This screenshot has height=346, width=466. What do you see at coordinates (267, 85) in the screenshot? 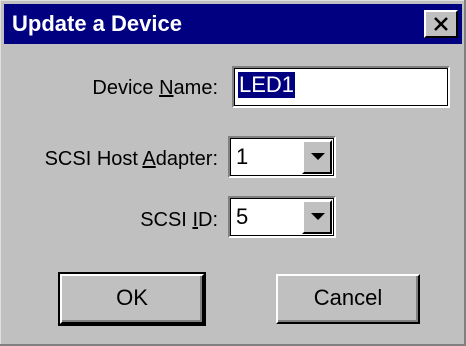
I see `device-name-value: LED1` at bounding box center [267, 85].